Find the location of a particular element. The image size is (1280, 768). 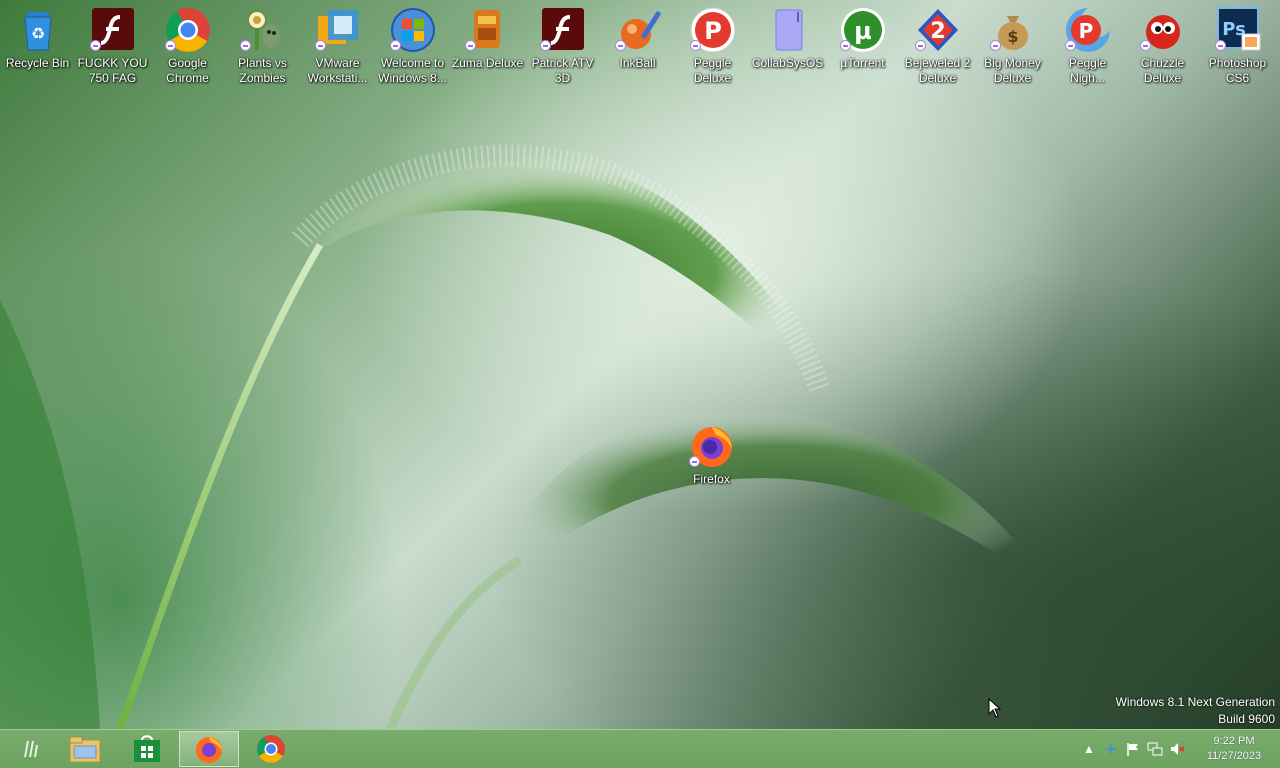

tray-app-icon is located at coordinates (1111, 749).